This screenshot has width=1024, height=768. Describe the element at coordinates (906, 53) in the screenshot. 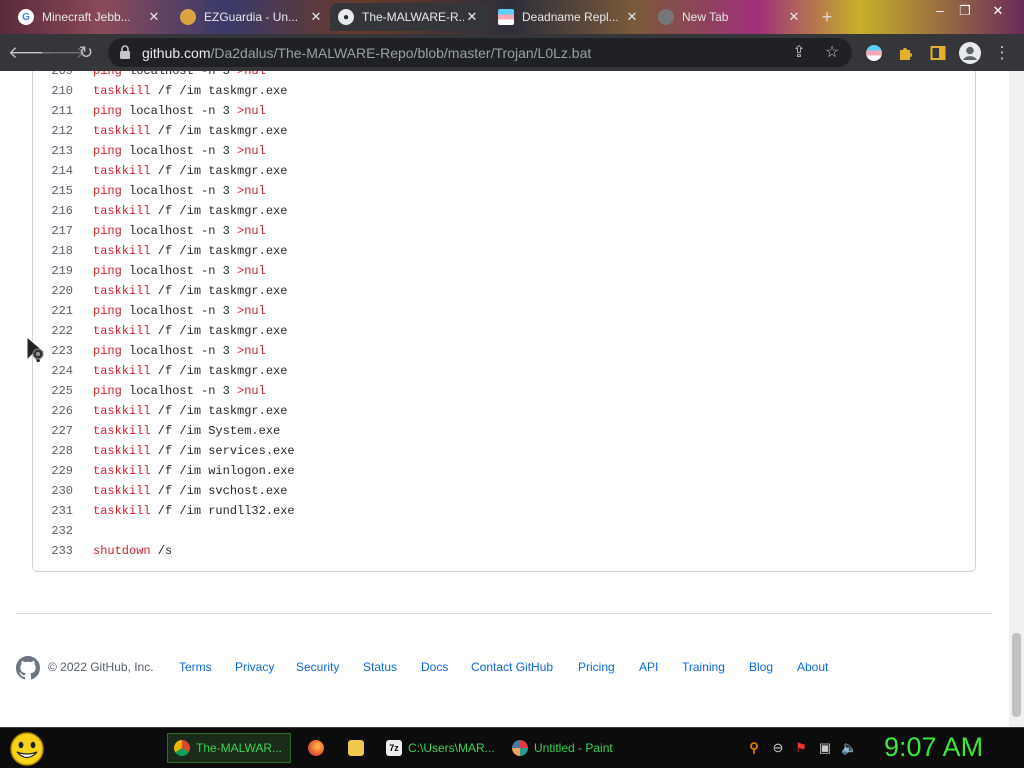

I see `extensions-puzzle-icon` at that location.